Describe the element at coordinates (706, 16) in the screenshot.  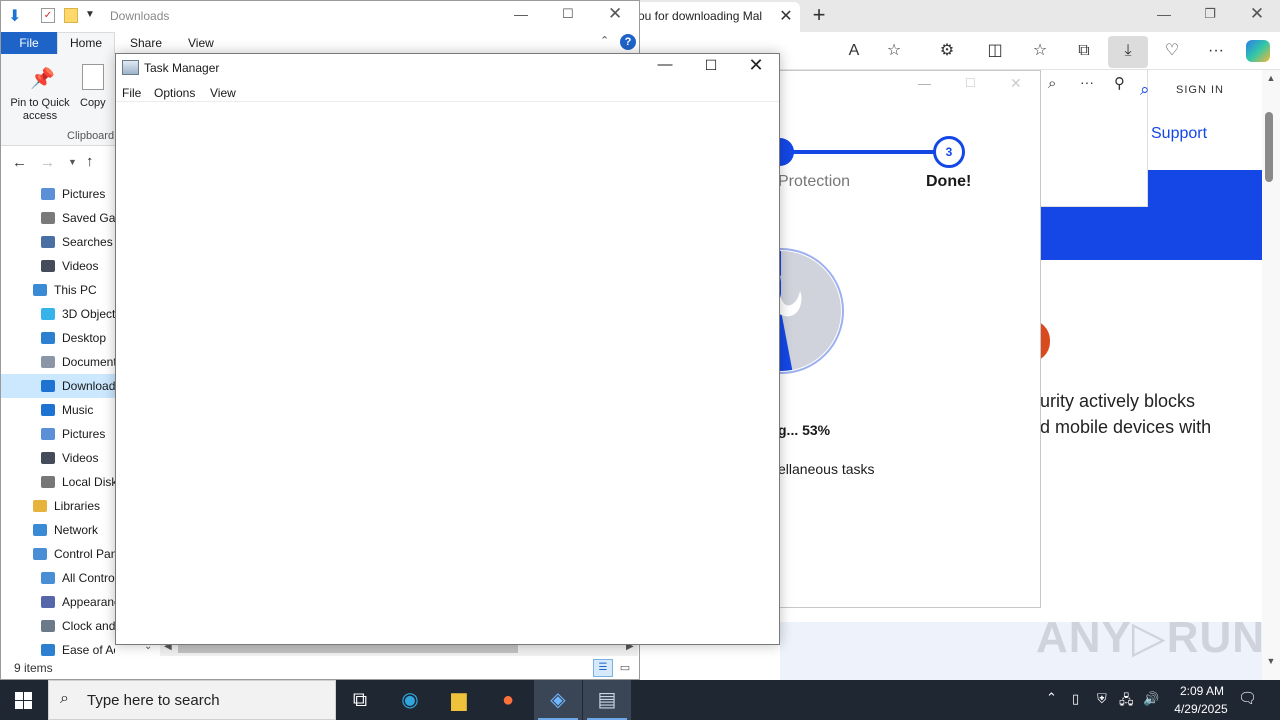
I see `edge-tab-title: ou for downloading Mal` at that location.